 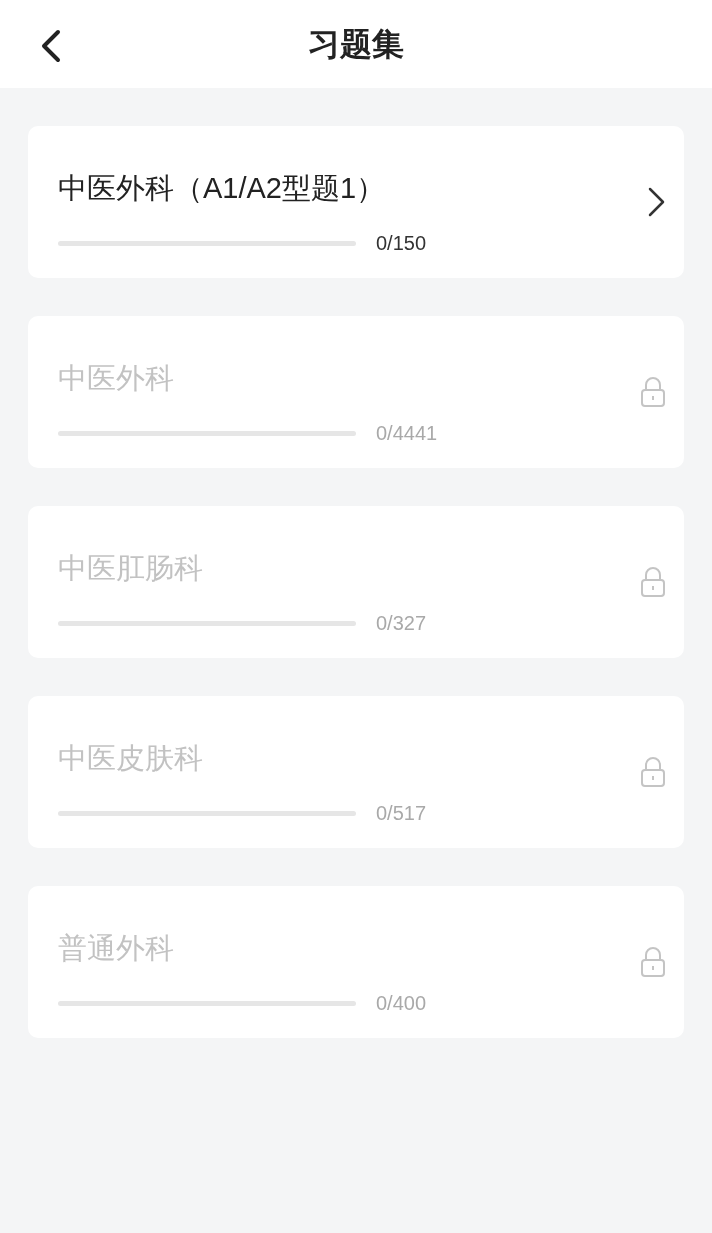 I want to click on set-title: 普通外科, so click(x=116, y=948).